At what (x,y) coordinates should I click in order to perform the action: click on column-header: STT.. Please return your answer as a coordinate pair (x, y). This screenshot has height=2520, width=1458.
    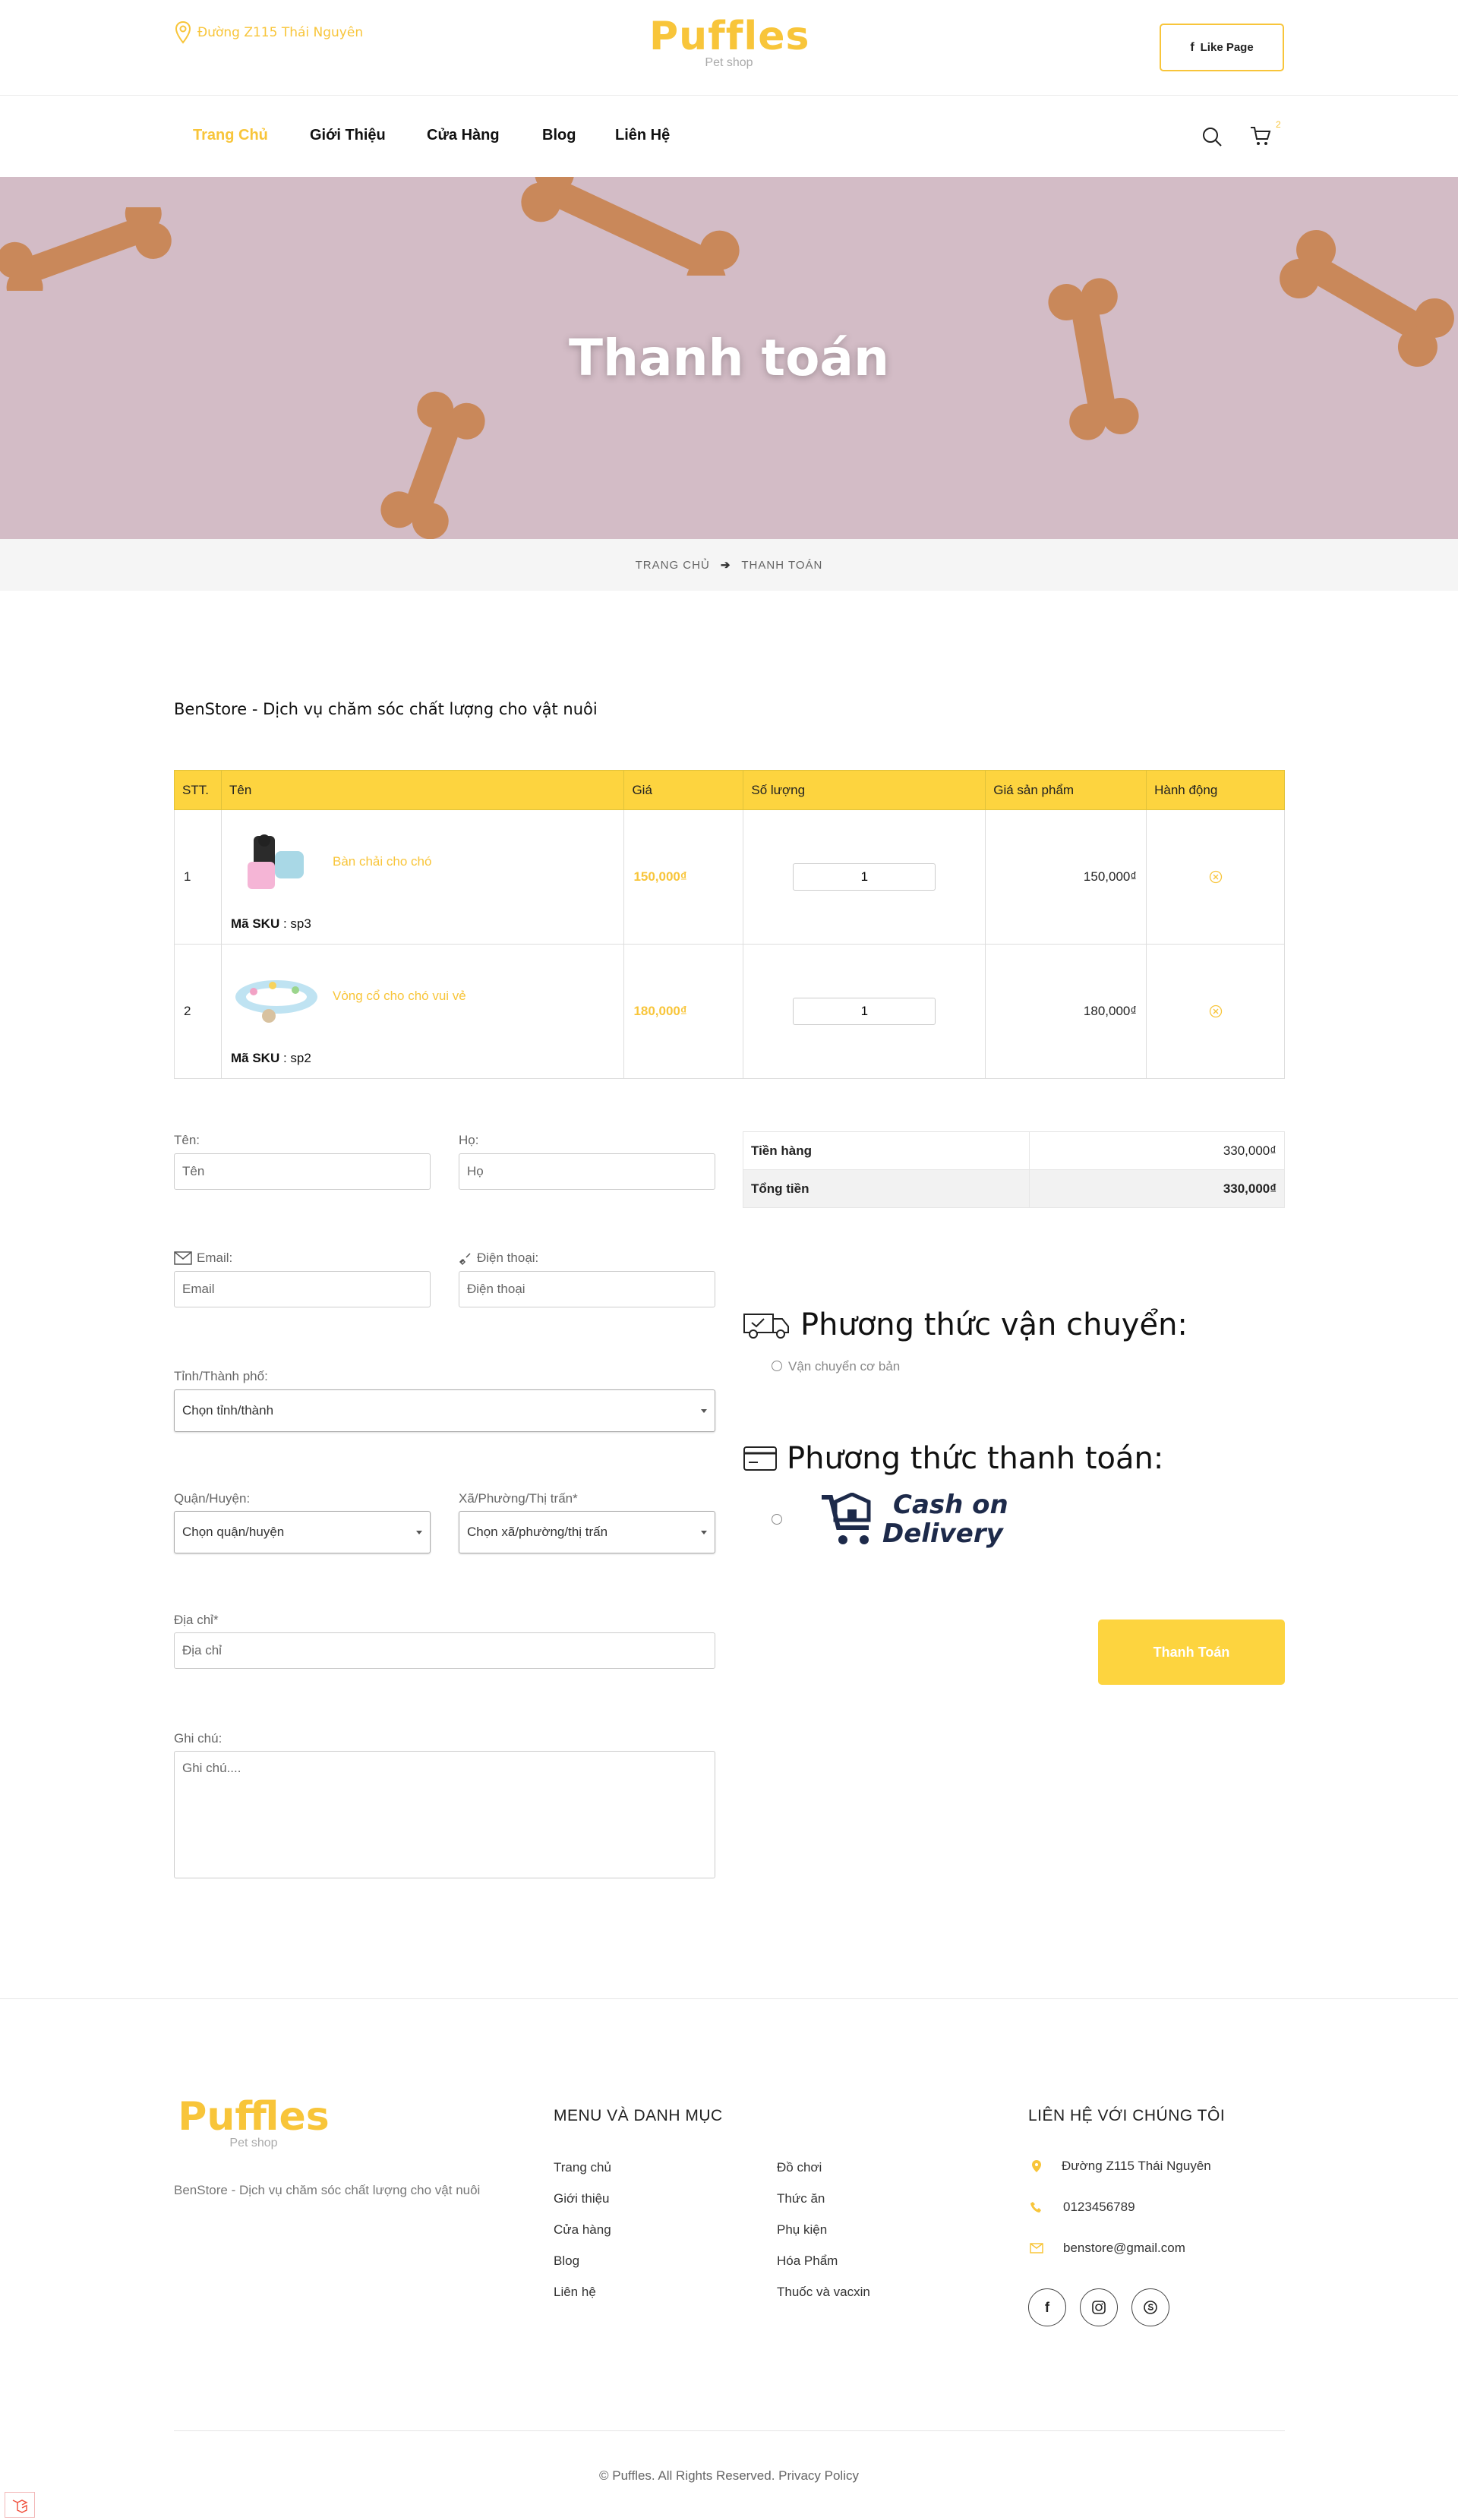
    Looking at the image, I should click on (198, 790).